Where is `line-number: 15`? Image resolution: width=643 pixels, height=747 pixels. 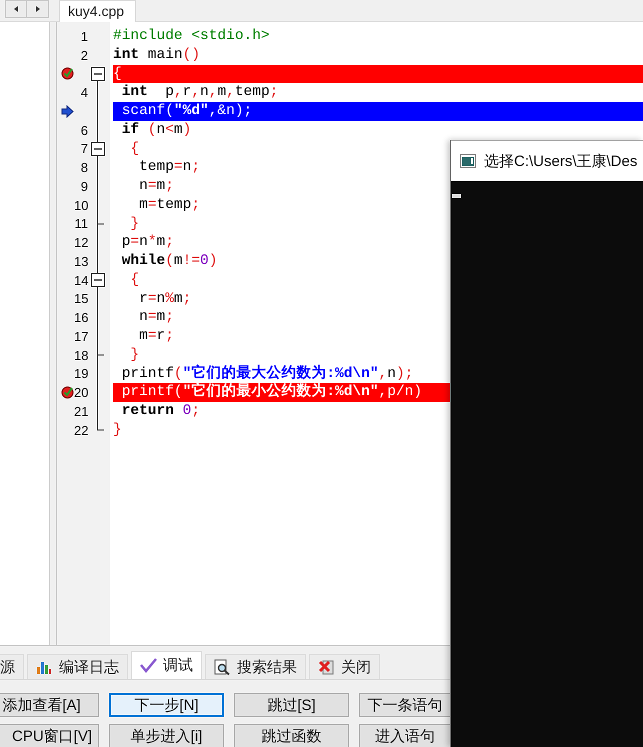 line-number: 15 is located at coordinates (81, 298).